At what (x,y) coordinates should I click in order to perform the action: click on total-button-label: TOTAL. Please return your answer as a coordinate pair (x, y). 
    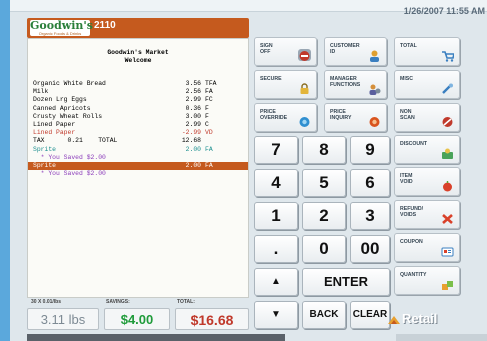
    Looking at the image, I should click on (408, 46).